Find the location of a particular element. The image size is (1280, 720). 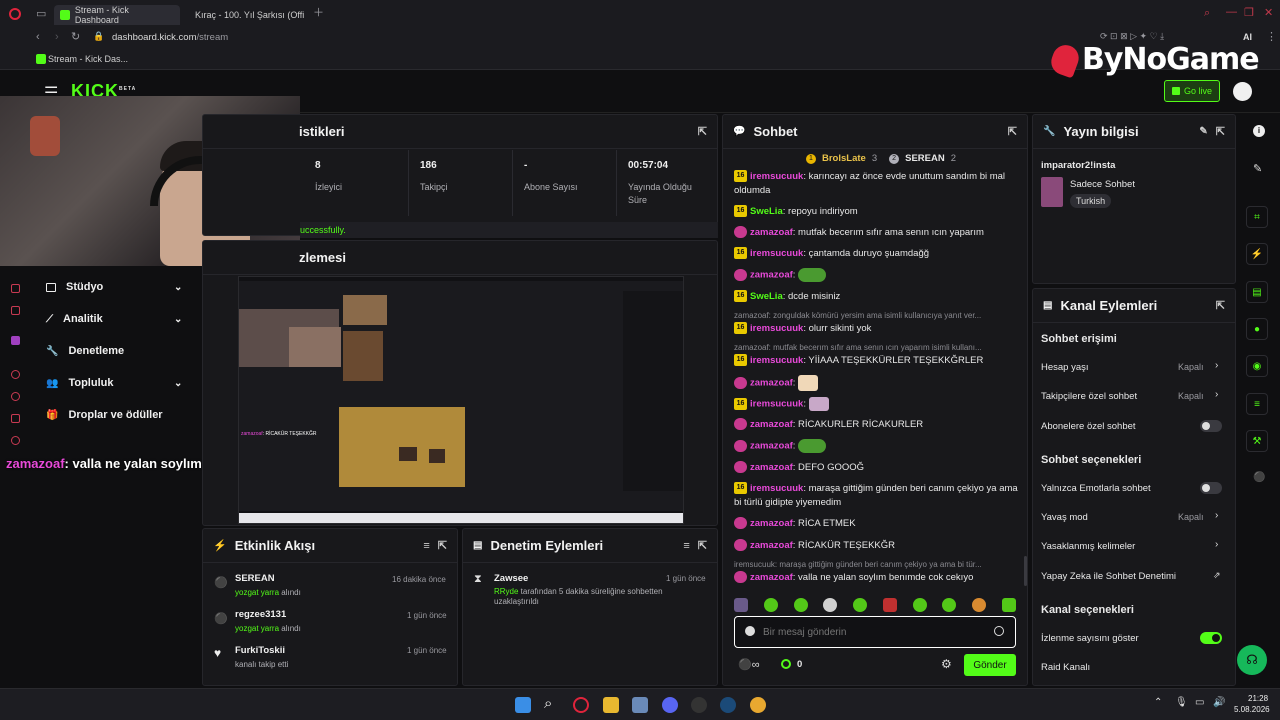

chat-settings-icon: ⚙ is located at coordinates (946, 664).